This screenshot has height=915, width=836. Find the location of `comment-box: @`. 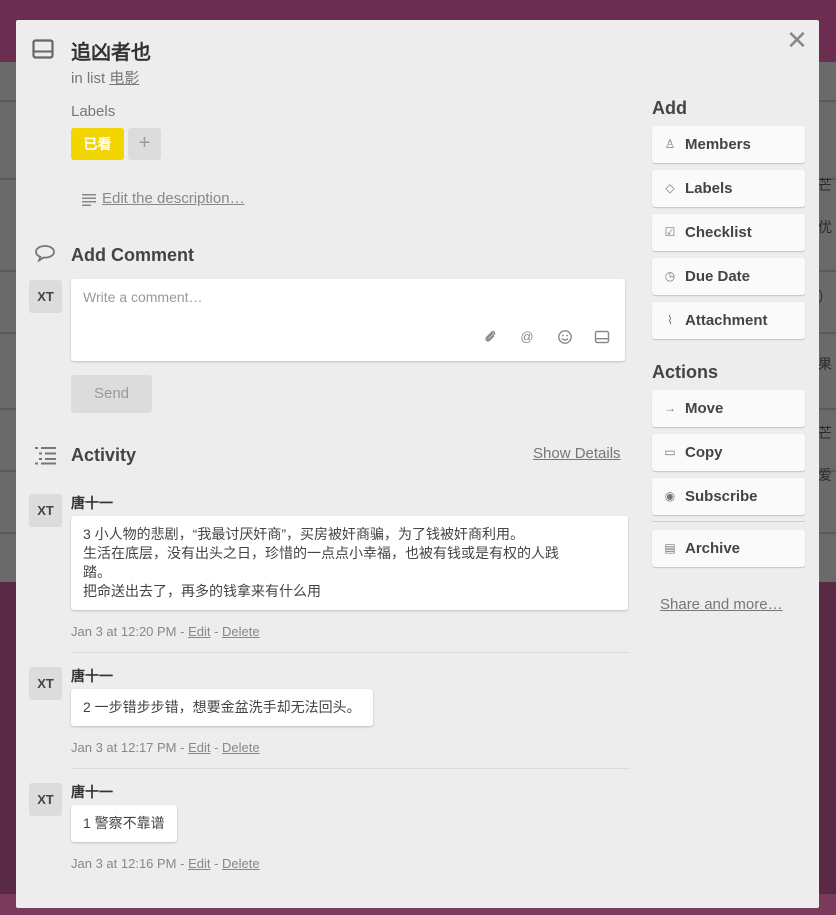

comment-box: @ is located at coordinates (348, 320).